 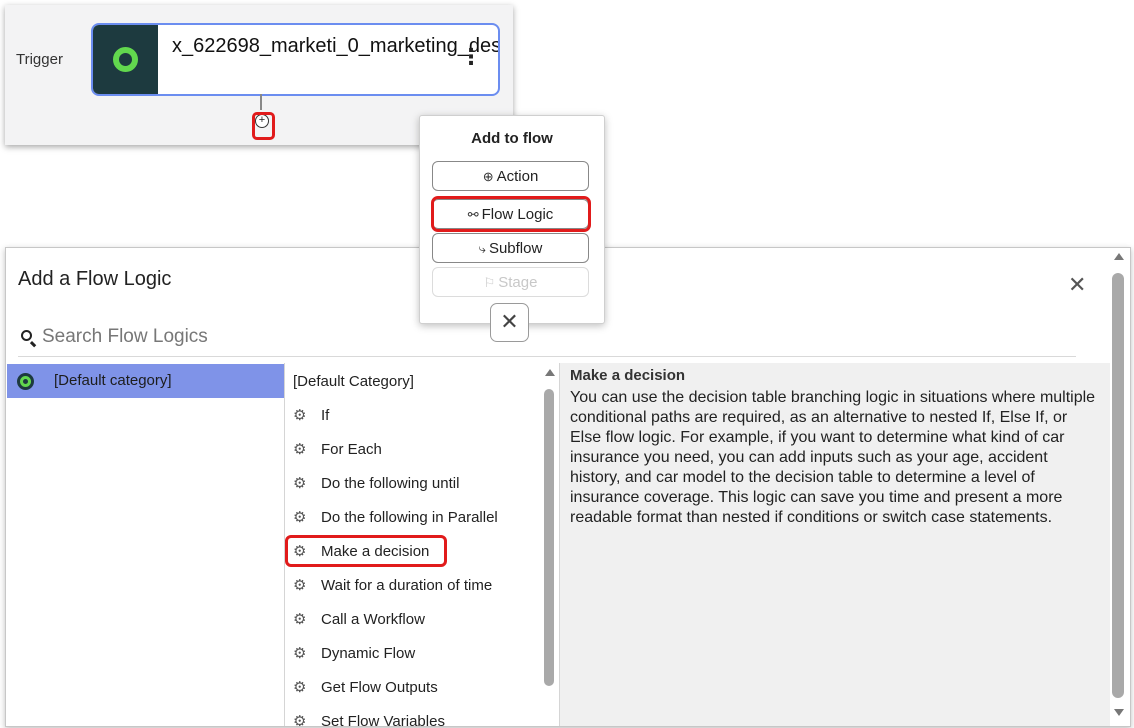 I want to click on subflow-icon: ⤷, so click(x=482, y=248).